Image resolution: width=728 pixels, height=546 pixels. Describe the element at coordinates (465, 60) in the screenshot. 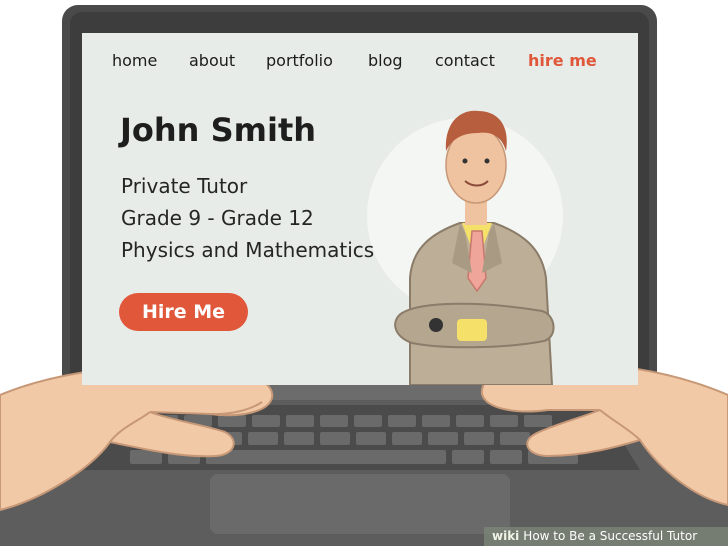

I see `nav-contact: contact` at that location.